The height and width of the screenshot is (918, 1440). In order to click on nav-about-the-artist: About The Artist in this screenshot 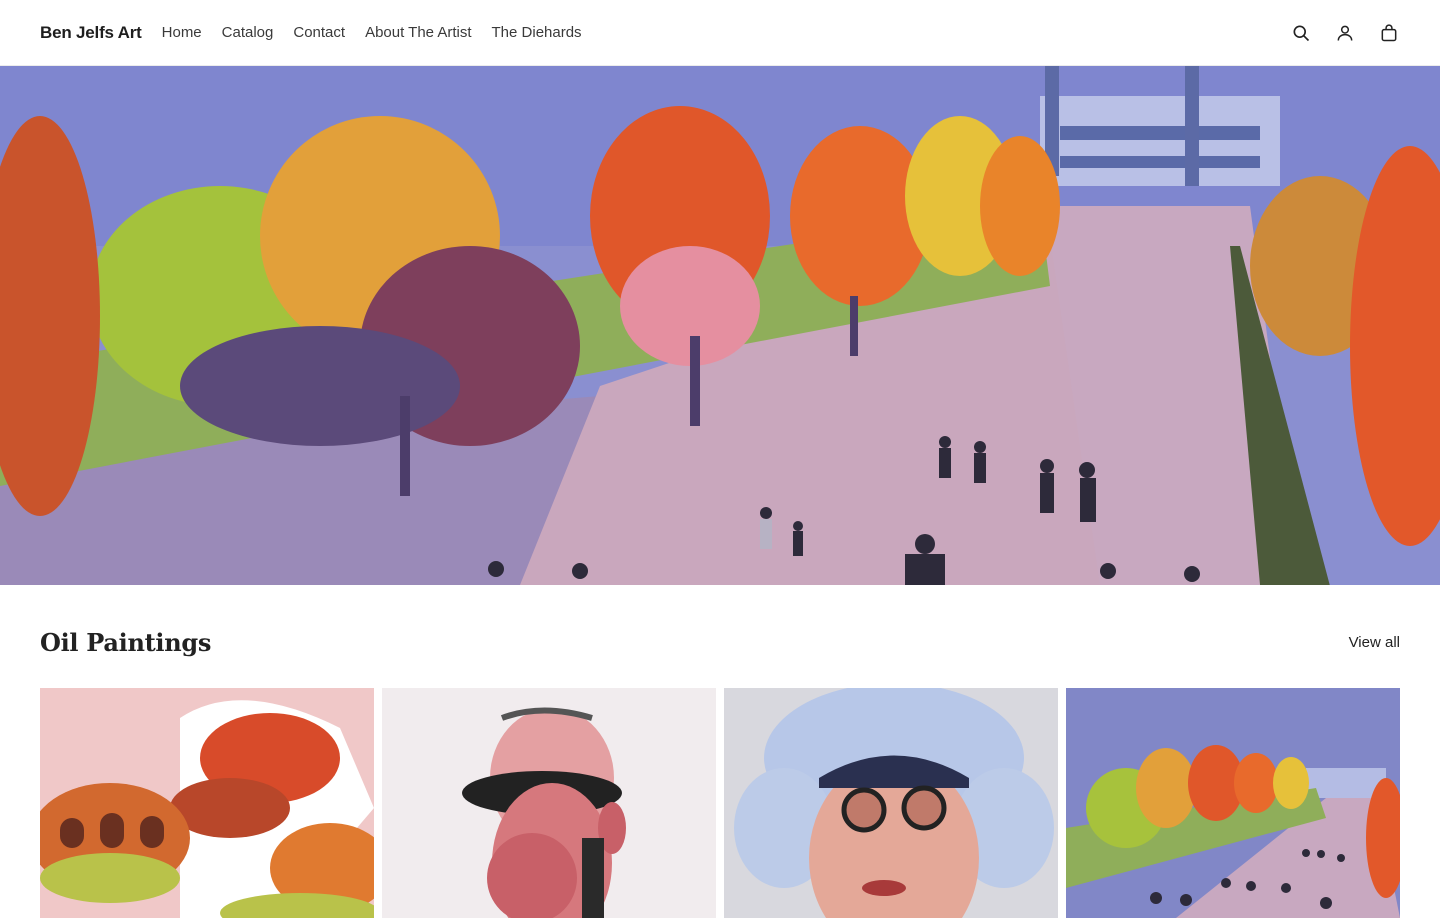, I will do `click(418, 32)`.